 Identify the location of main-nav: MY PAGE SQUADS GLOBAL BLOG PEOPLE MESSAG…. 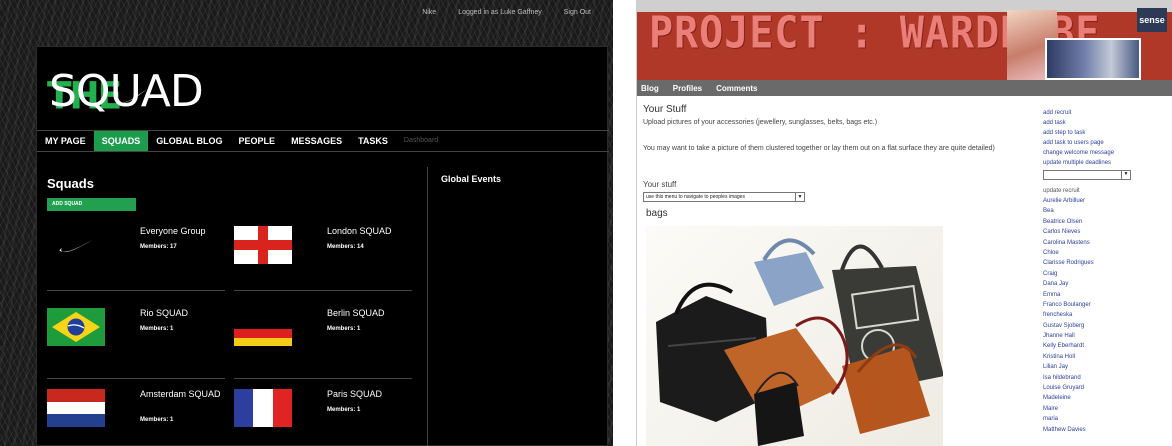
(323, 141).